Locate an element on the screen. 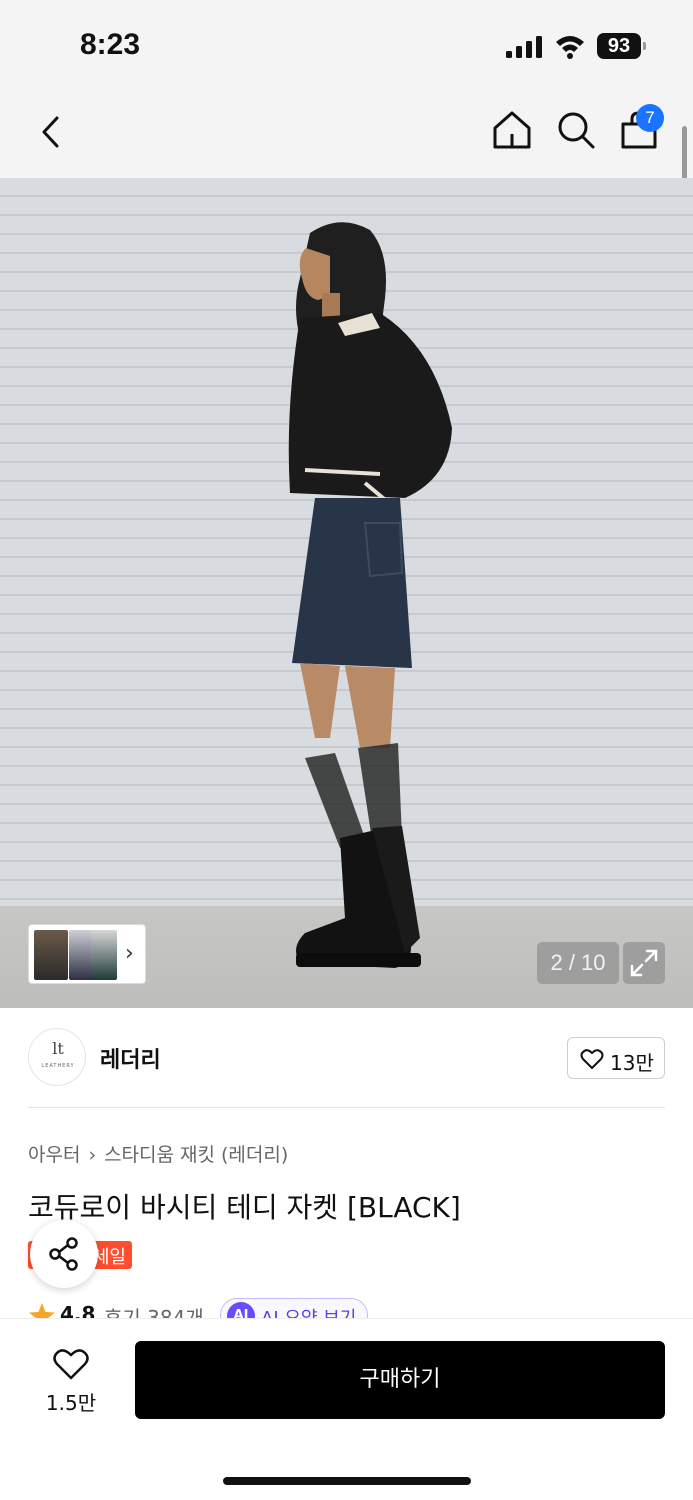  ai-badge: AI is located at coordinates (241, 1310).